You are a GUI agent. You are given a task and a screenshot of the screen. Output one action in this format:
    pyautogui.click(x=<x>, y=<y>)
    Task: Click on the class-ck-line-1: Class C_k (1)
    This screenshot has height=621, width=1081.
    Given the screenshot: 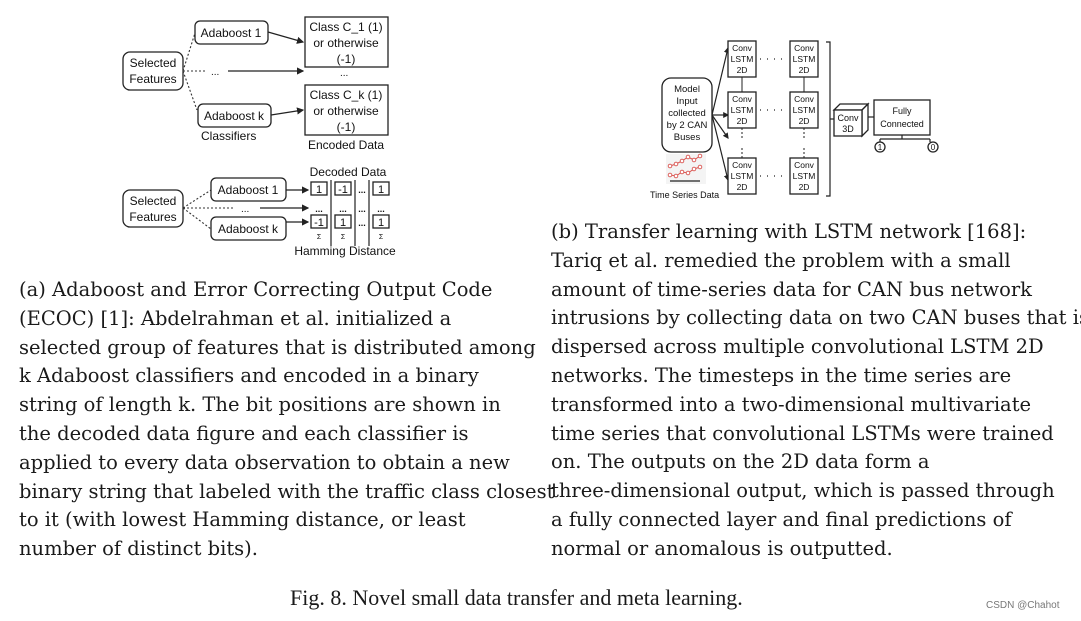 What is the action you would take?
    pyautogui.click(x=346, y=95)
    